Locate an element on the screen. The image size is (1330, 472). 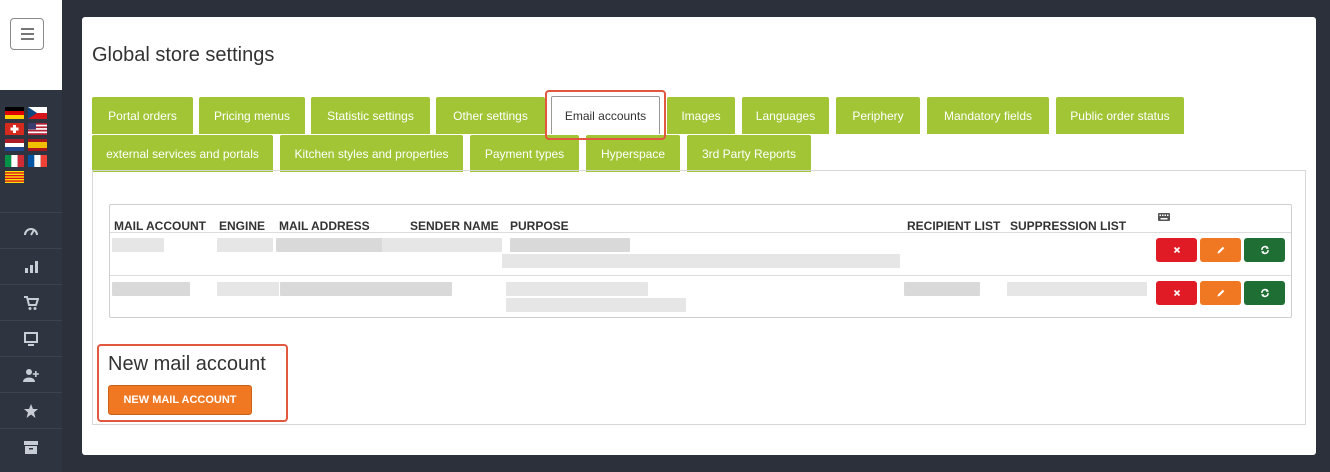
sidebar-item-dashboard is located at coordinates (31, 230).